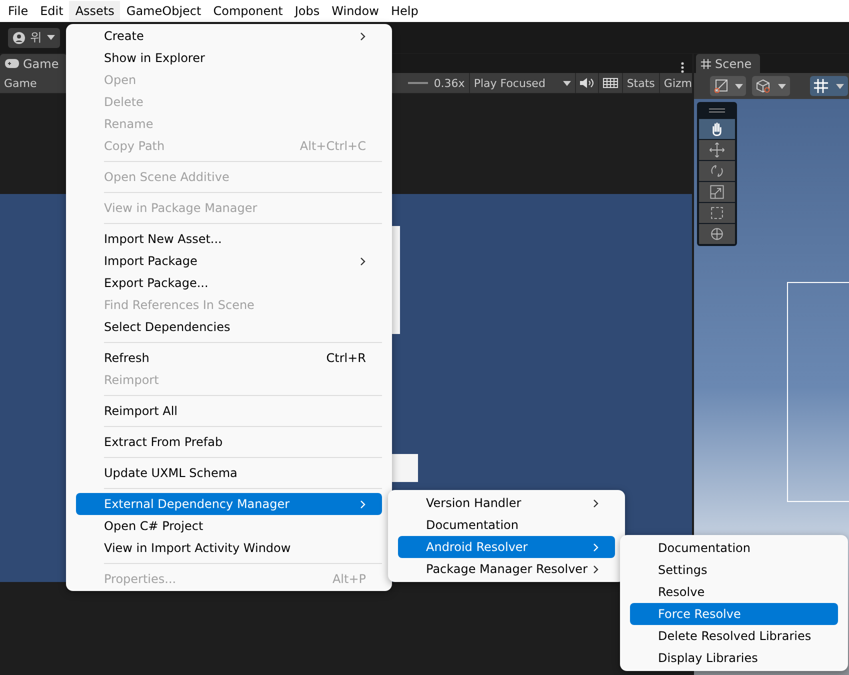  I want to click on shading-icon, so click(721, 86).